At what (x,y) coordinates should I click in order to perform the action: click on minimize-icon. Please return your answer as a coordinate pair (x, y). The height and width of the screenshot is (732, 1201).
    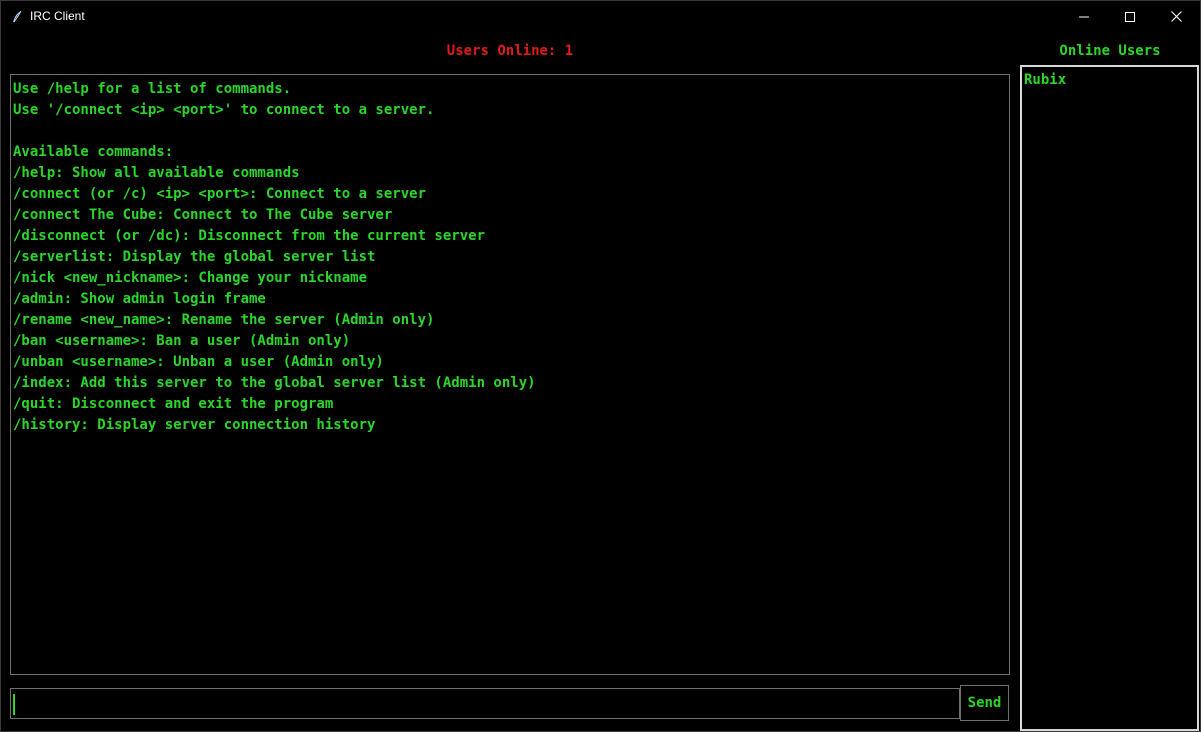
    Looking at the image, I should click on (1084, 16).